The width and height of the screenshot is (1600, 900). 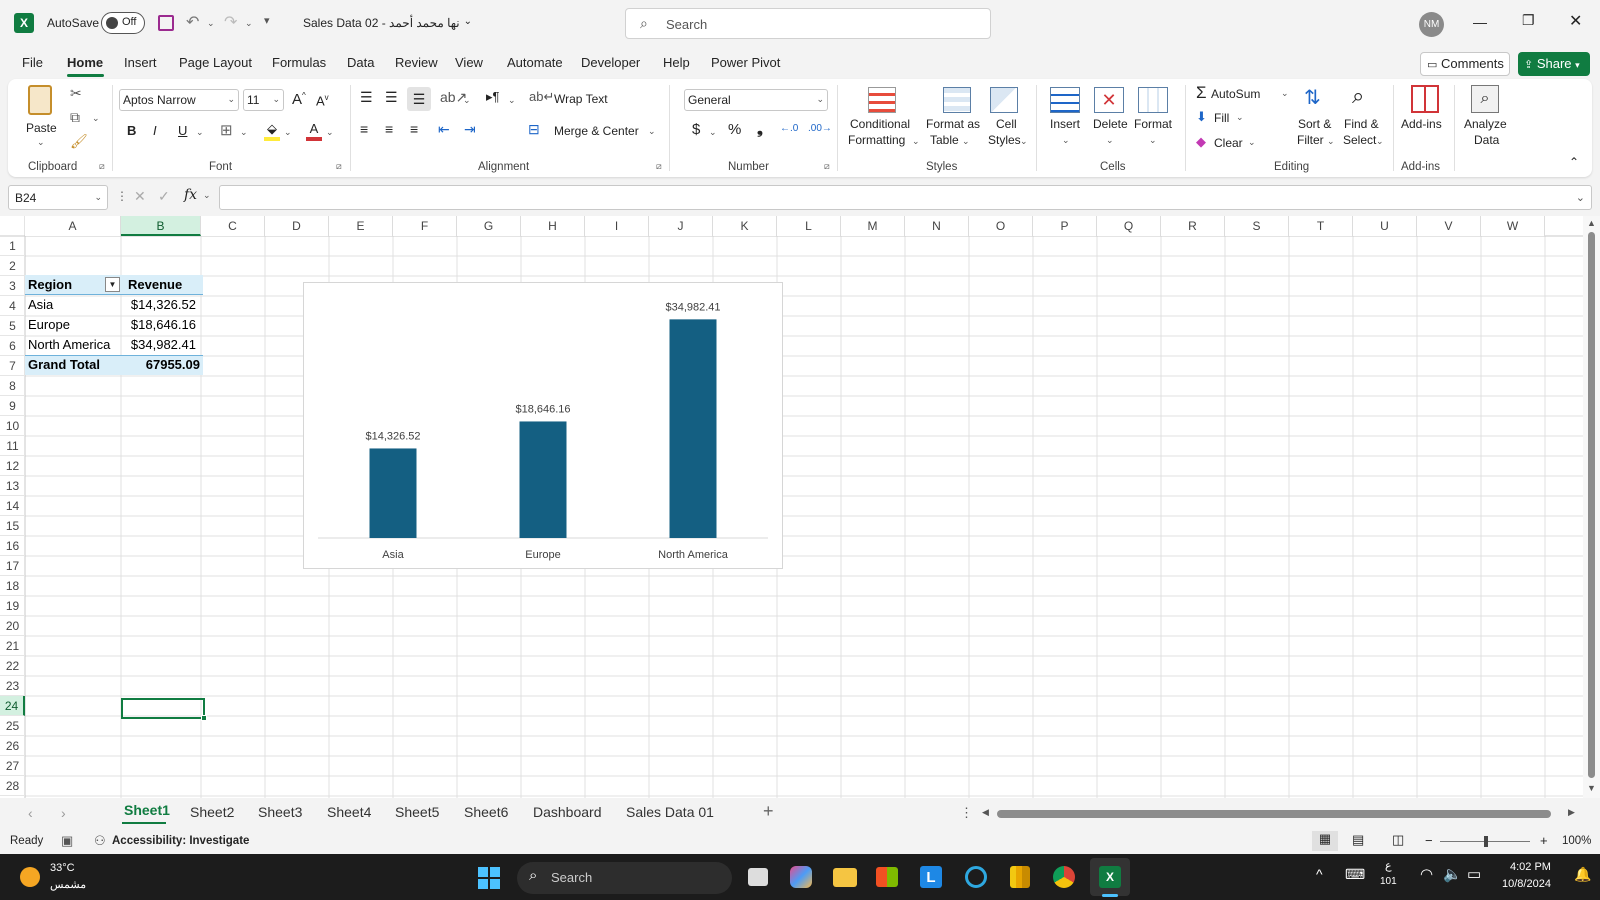 What do you see at coordinates (758, 877) in the screenshot?
I see `task-view-icon` at bounding box center [758, 877].